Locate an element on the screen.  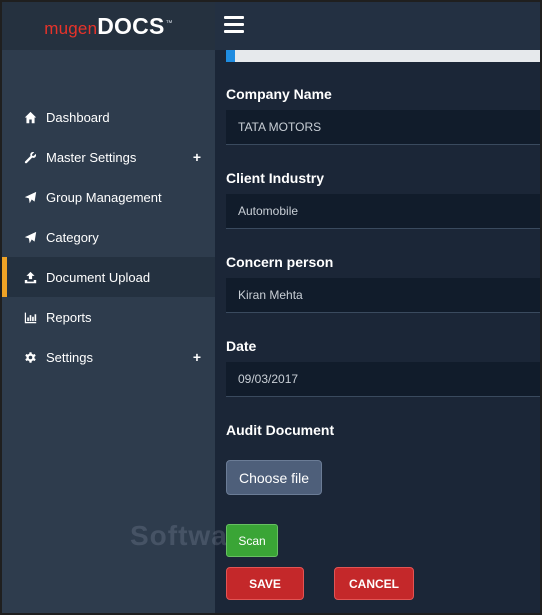
sidebar-item-label: Group Management is located at coordinates (104, 197).